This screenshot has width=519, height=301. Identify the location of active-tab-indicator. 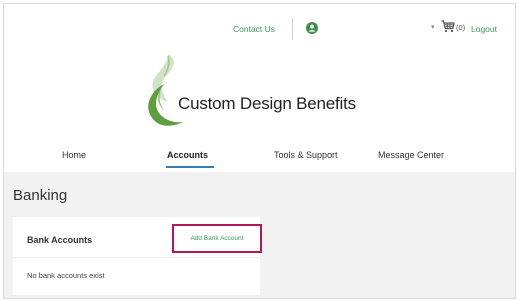
(190, 167).